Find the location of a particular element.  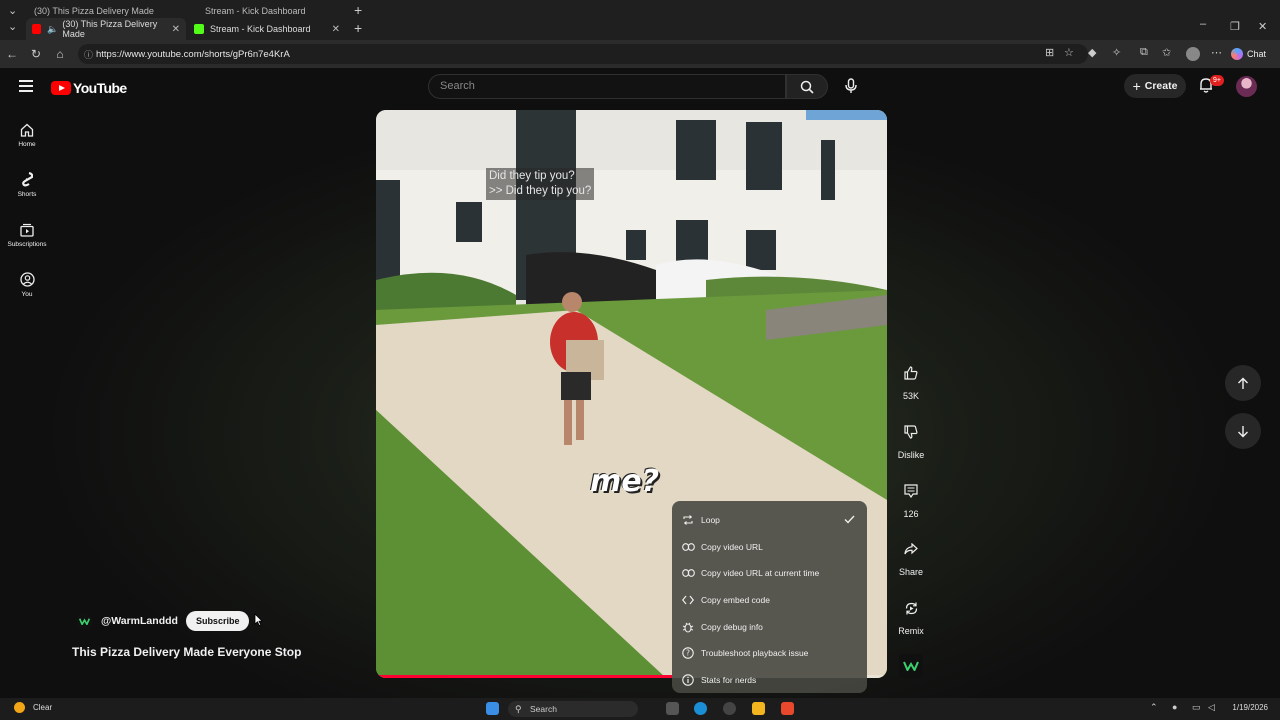

share-button: Share is located at coordinates (911, 565).